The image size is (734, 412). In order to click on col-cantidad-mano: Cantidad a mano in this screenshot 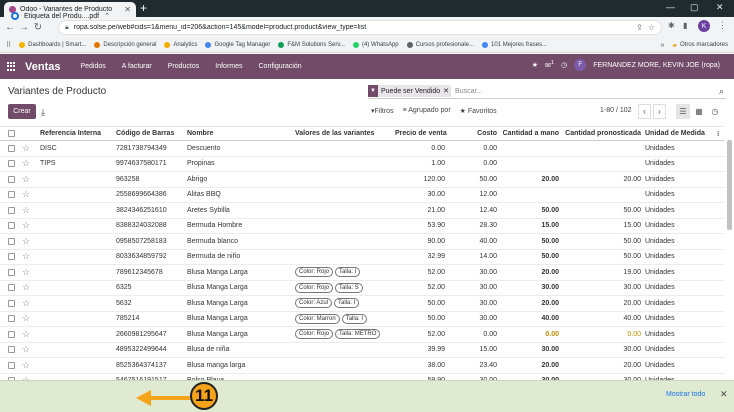, I will do `click(530, 133)`.